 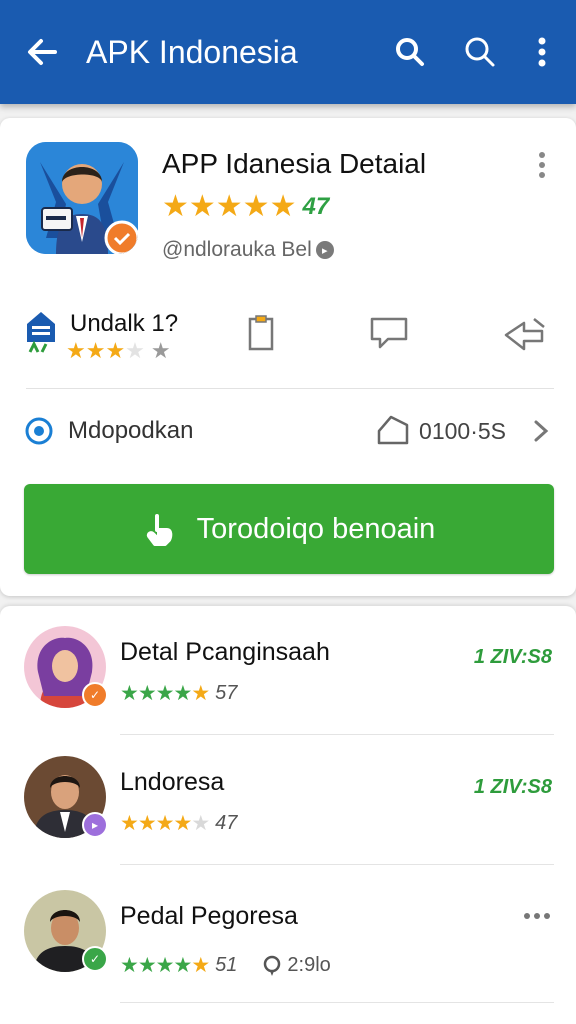 What do you see at coordinates (316, 206) in the screenshot?
I see `rating-value: 47` at bounding box center [316, 206].